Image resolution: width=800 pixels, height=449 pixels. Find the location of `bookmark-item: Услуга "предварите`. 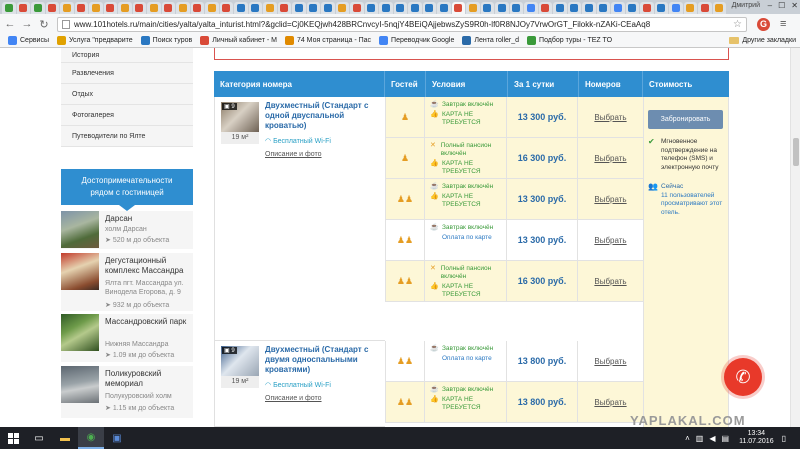

bookmark-item: Услуга "предварите is located at coordinates (95, 40).